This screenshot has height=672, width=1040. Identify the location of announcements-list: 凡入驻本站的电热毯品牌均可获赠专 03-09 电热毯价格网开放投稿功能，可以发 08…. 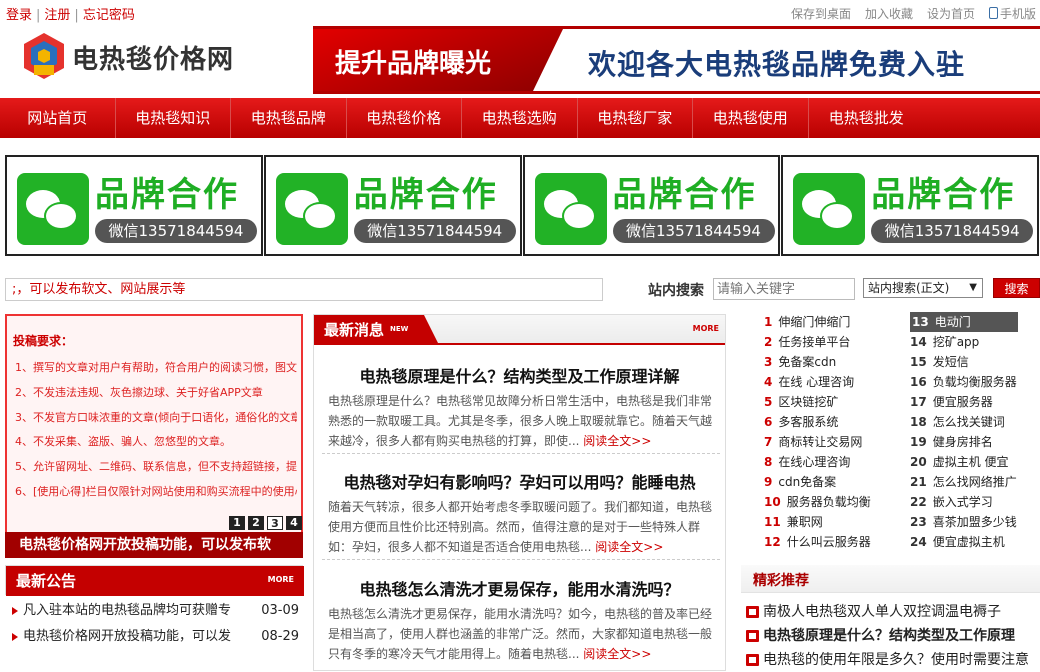
(154, 624).